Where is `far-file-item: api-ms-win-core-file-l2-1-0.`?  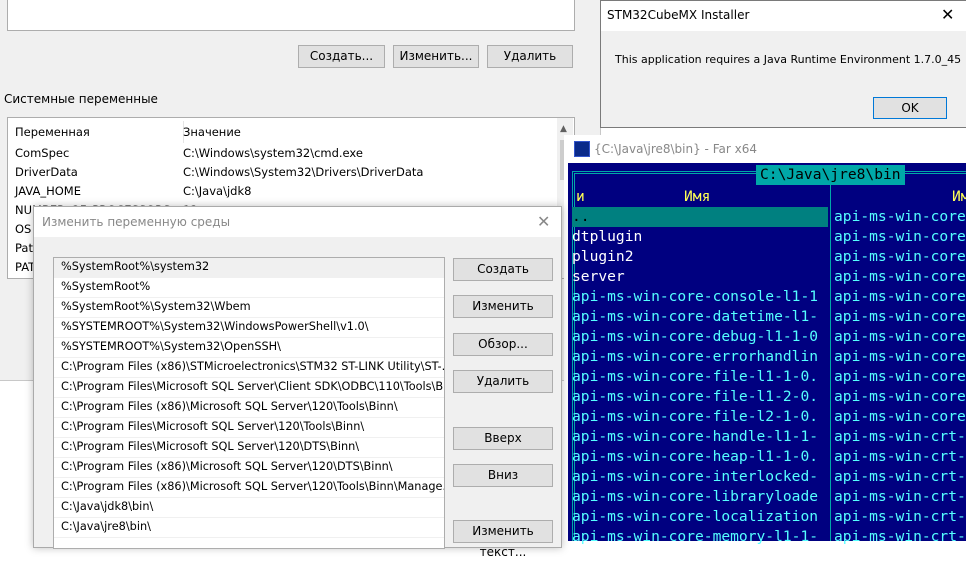 far-file-item: api-ms-win-core-file-l2-1-0. is located at coordinates (700, 417).